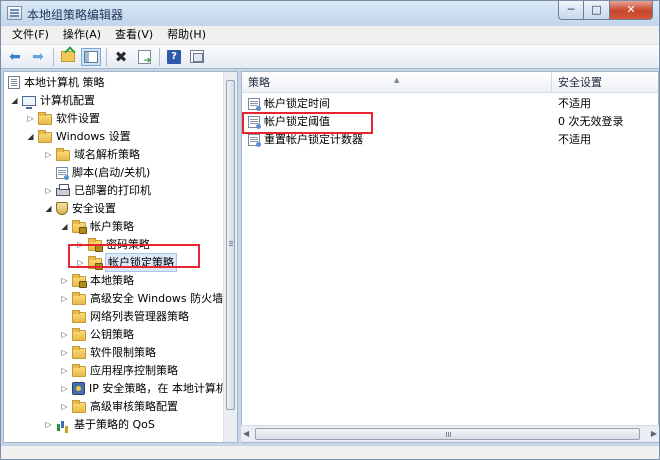 The width and height of the screenshot is (660, 460). What do you see at coordinates (111, 172) in the screenshot?
I see `tree-item-label: 脚本(启动/关机)` at bounding box center [111, 172].